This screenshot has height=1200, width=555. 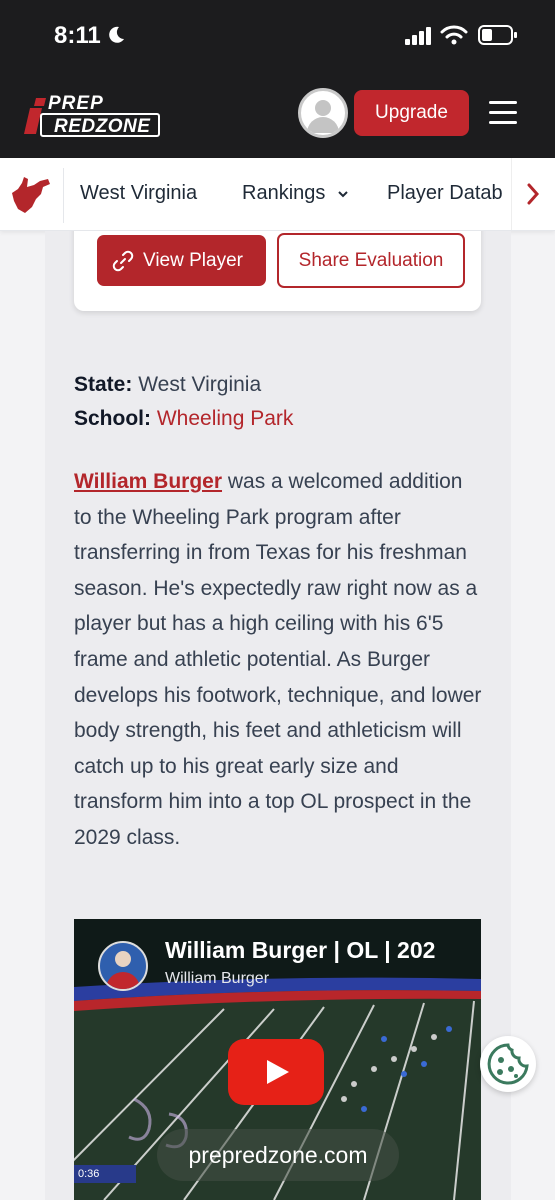 I want to click on nav-divider, so click(x=63, y=195).